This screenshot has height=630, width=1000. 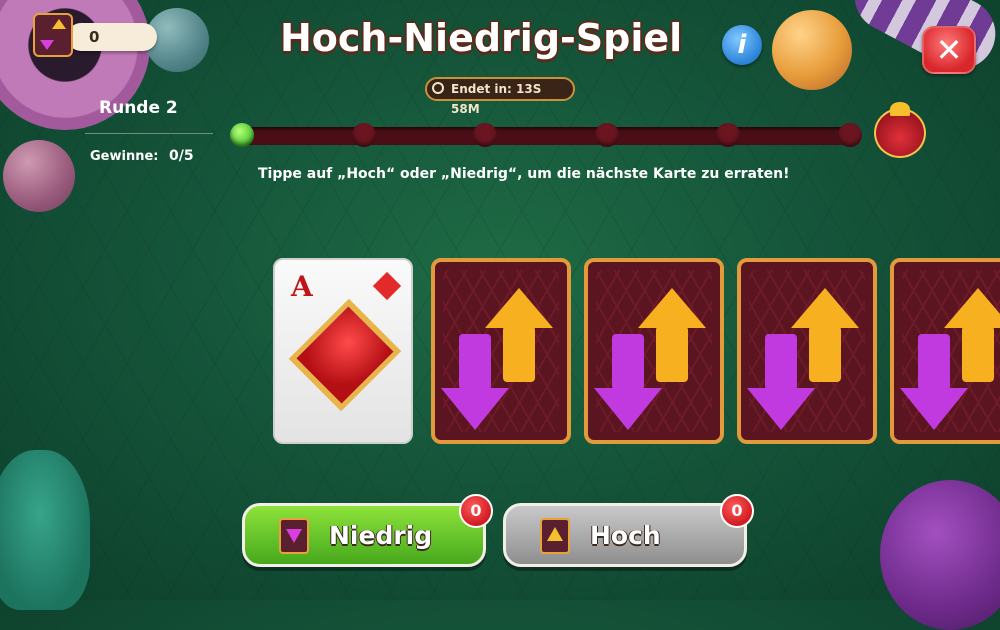 I want to click on higher-count-badge: 0, so click(x=737, y=511).